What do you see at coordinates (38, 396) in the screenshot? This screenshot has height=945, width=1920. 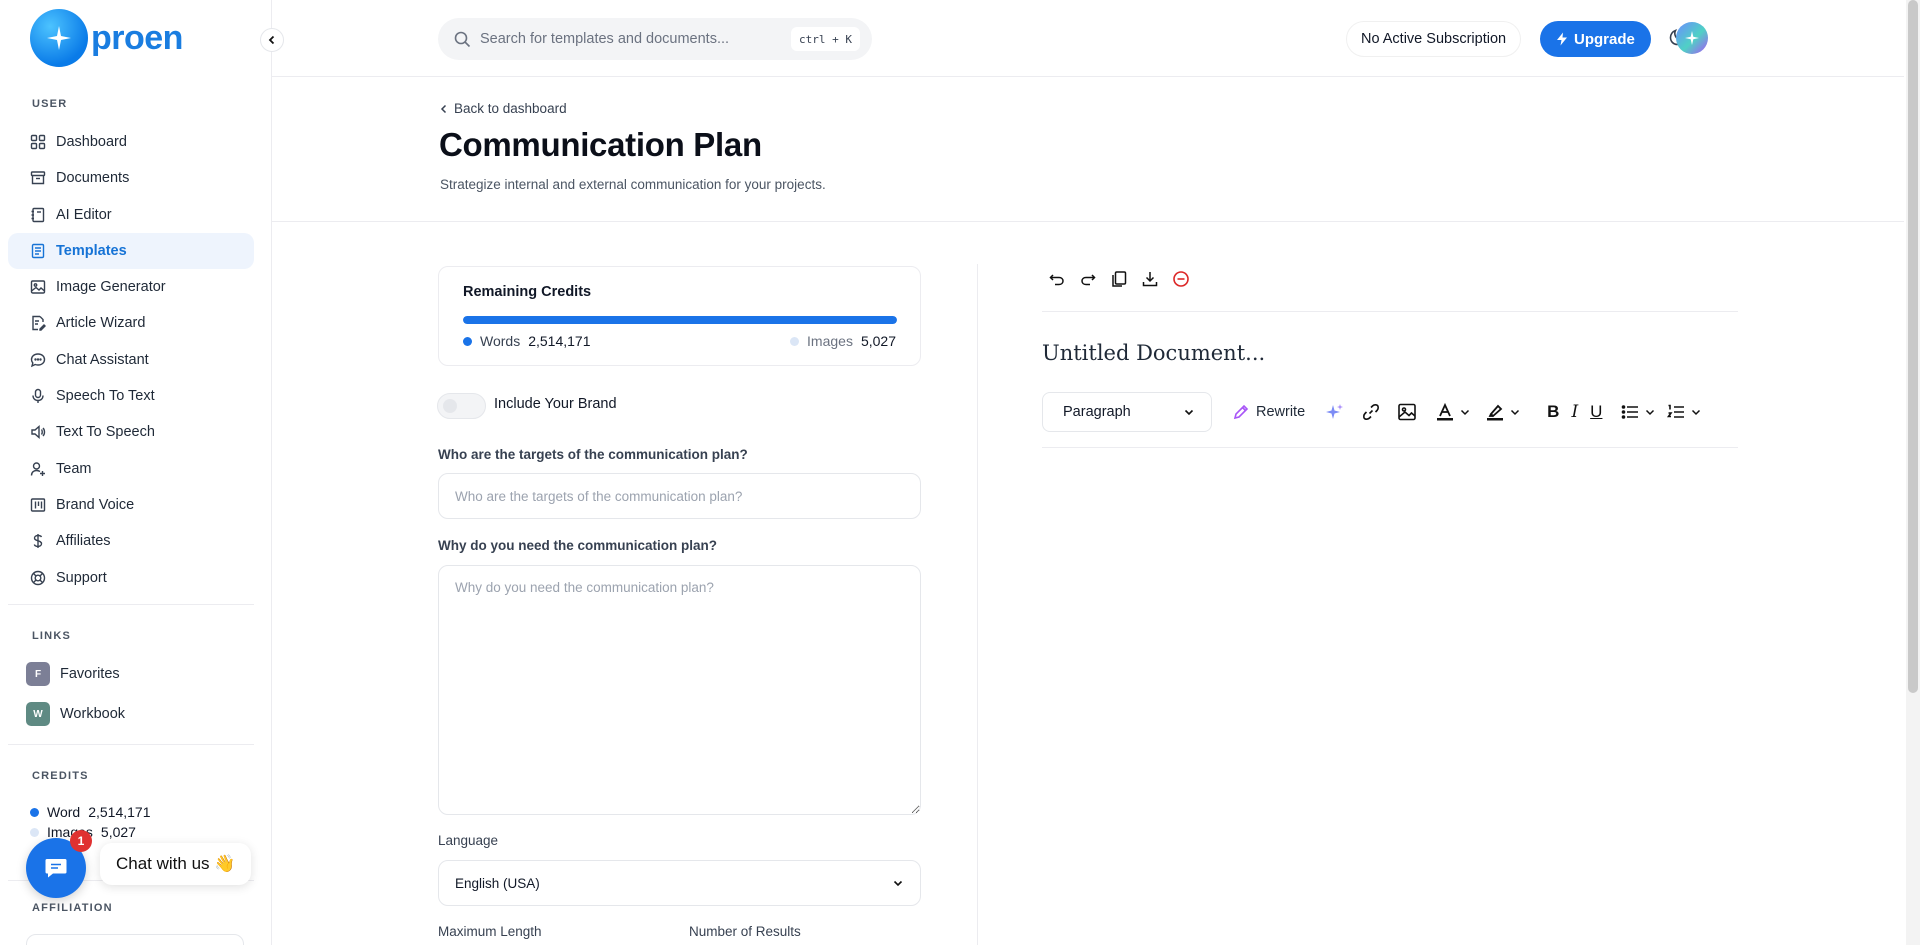 I see `mic-icon` at bounding box center [38, 396].